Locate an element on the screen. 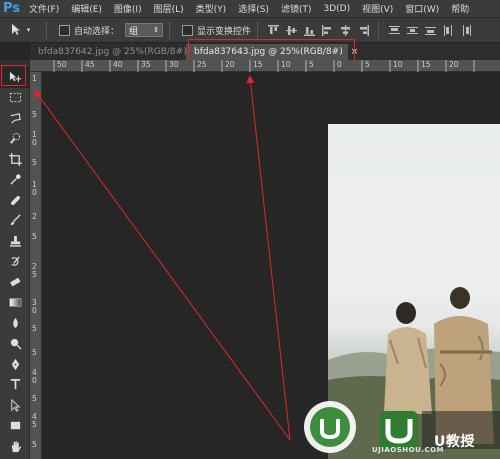 Image resolution: width=500 pixels, height=459 pixels. annotation-box-move-tool is located at coordinates (13, 75).